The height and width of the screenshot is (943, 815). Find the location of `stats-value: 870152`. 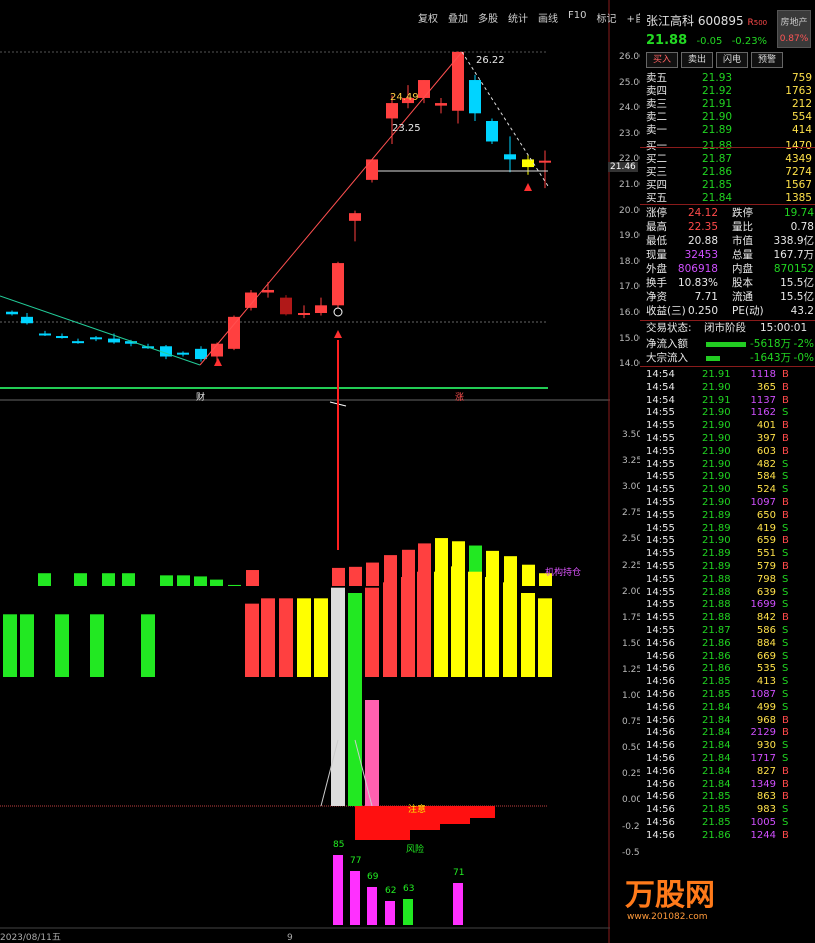

stats-value: 870152 is located at coordinates (793, 269).